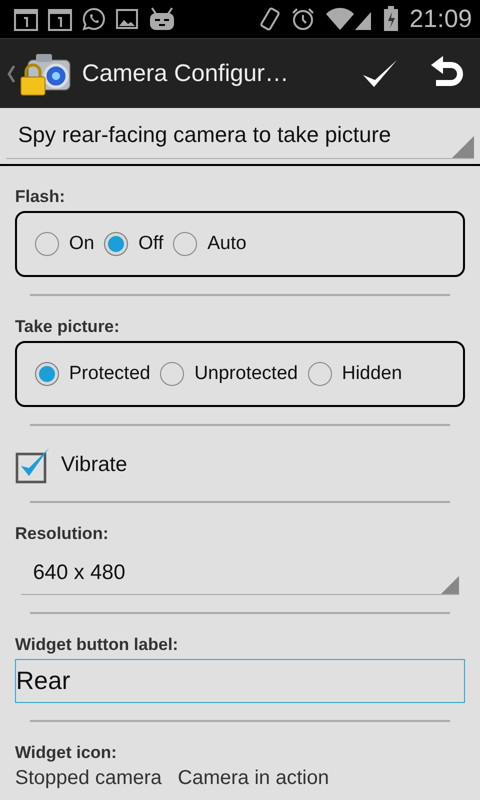  Describe the element at coordinates (94, 19) in the screenshot. I see `chat-bubble-icon` at that location.